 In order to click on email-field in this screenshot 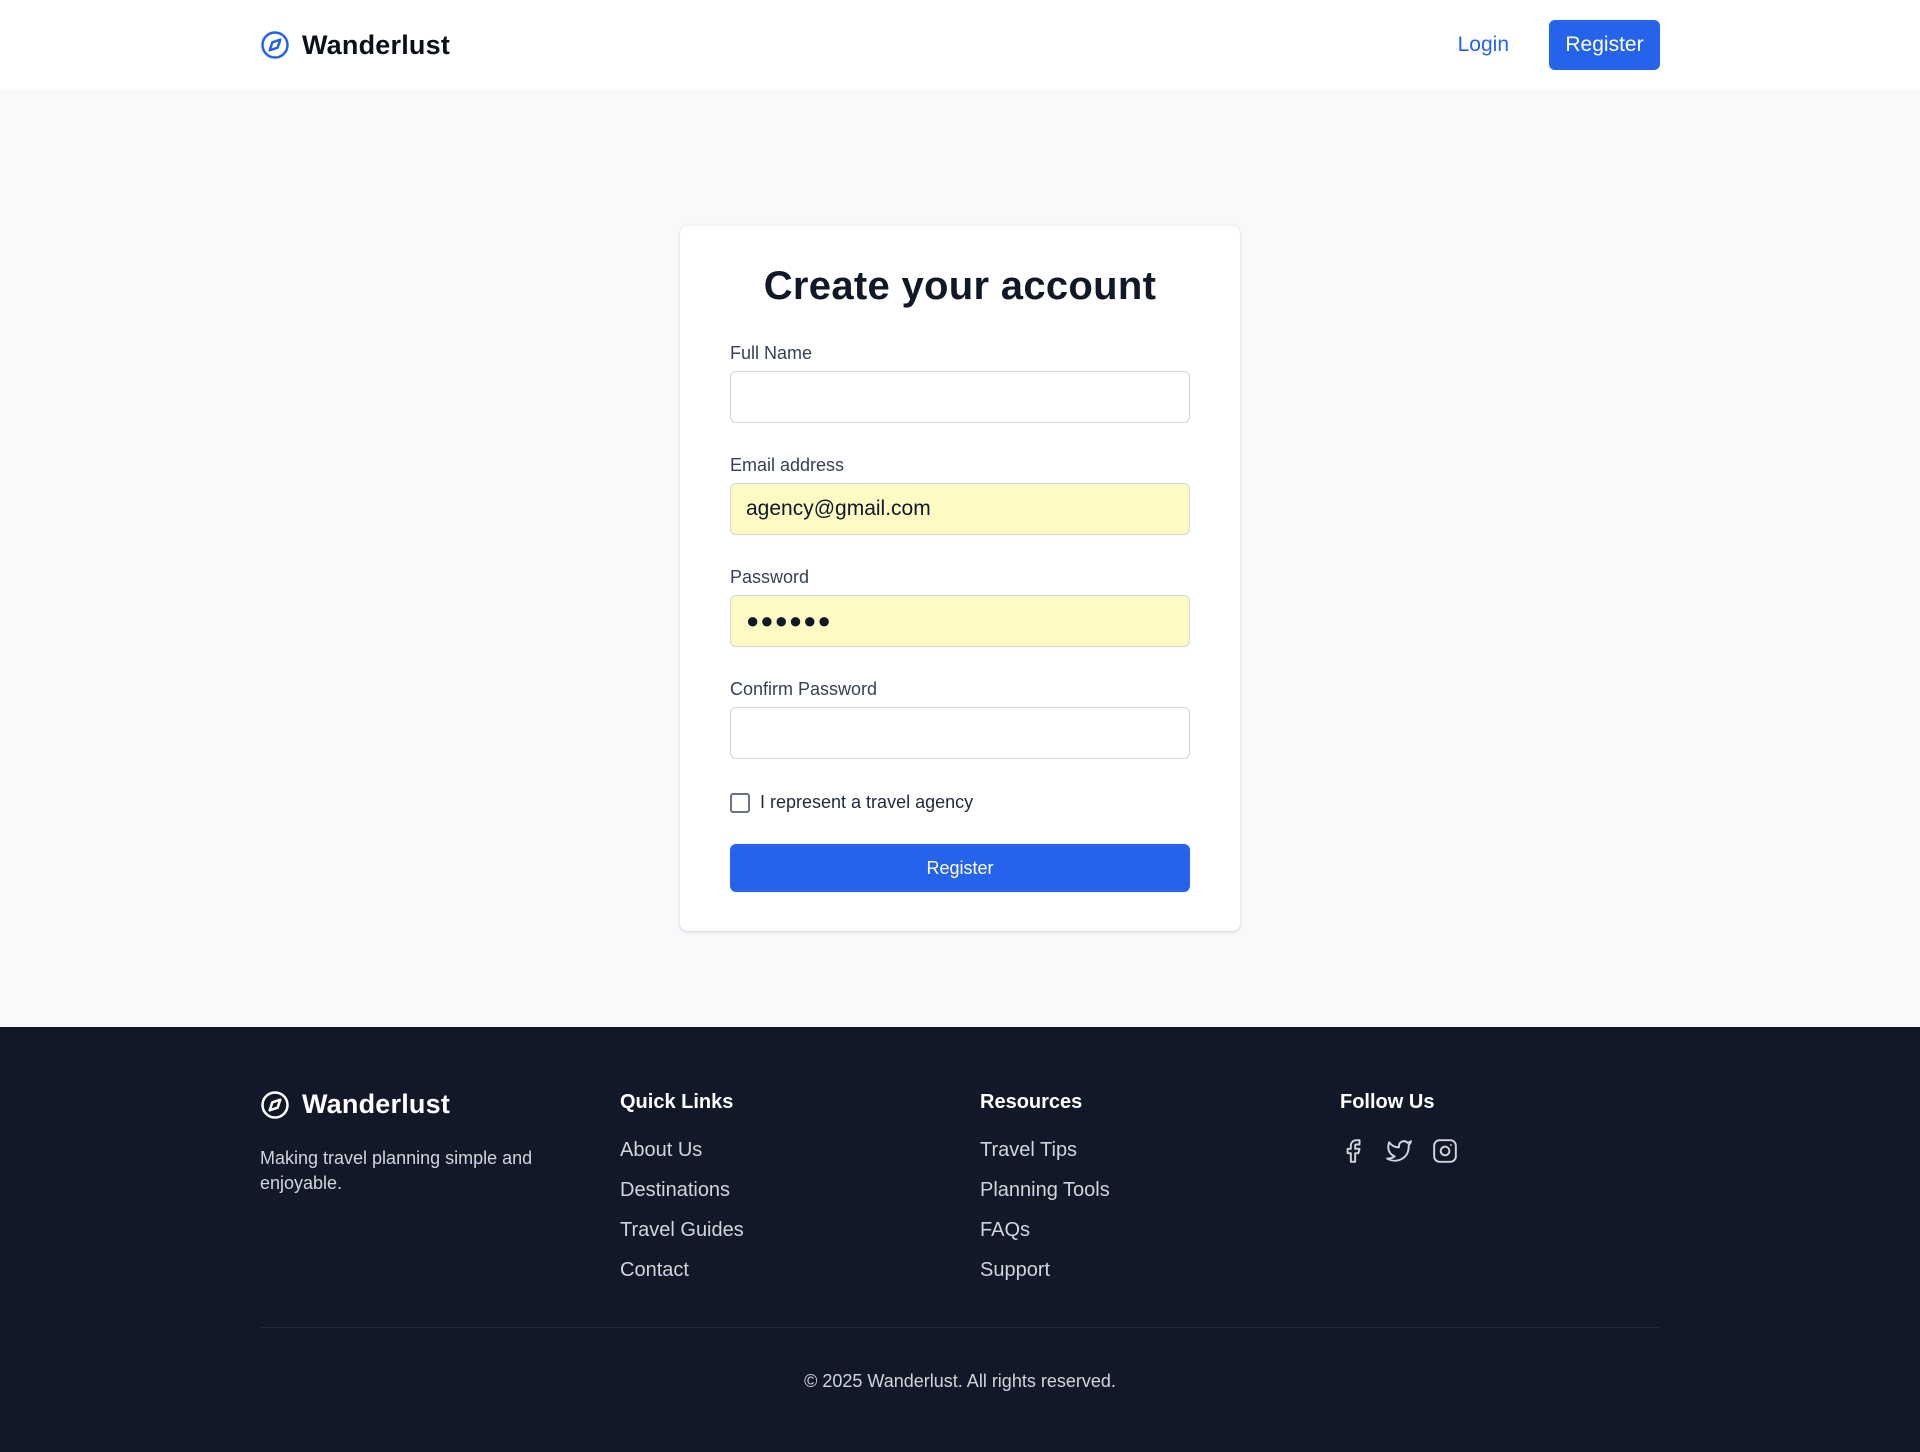, I will do `click(960, 509)`.